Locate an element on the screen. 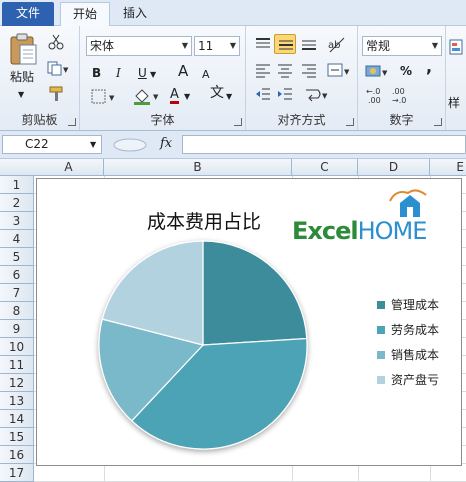  increase-indent-icon is located at coordinates (285, 94).